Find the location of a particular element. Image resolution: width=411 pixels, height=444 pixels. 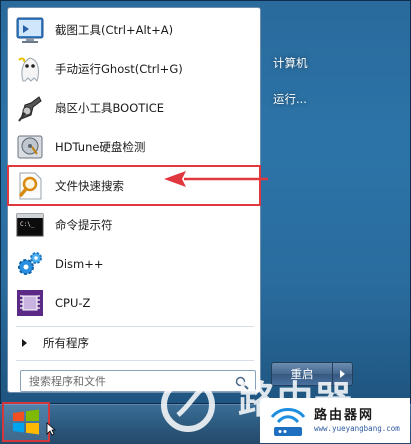

router-logo-icon is located at coordinates (288, 422).